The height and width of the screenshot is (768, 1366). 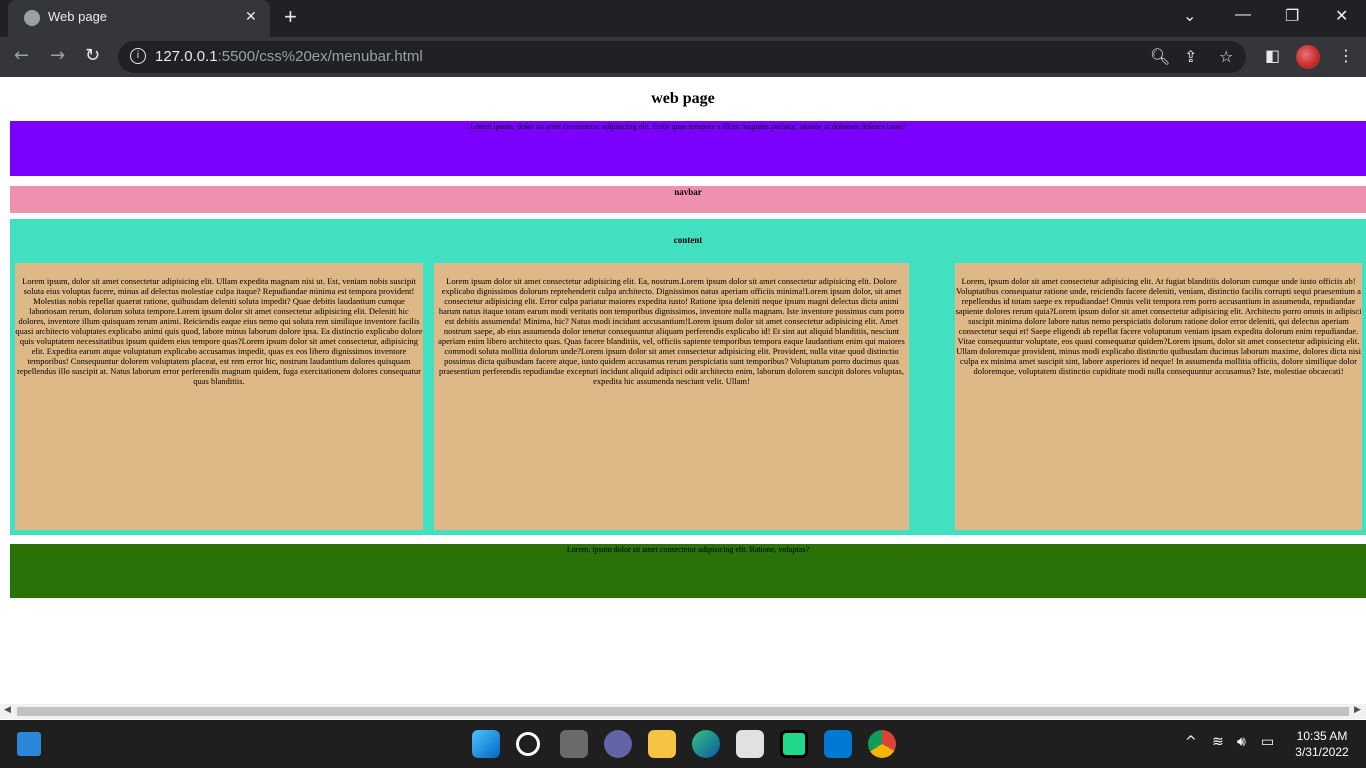 I want to click on site-info-icon: i, so click(x=138, y=56).